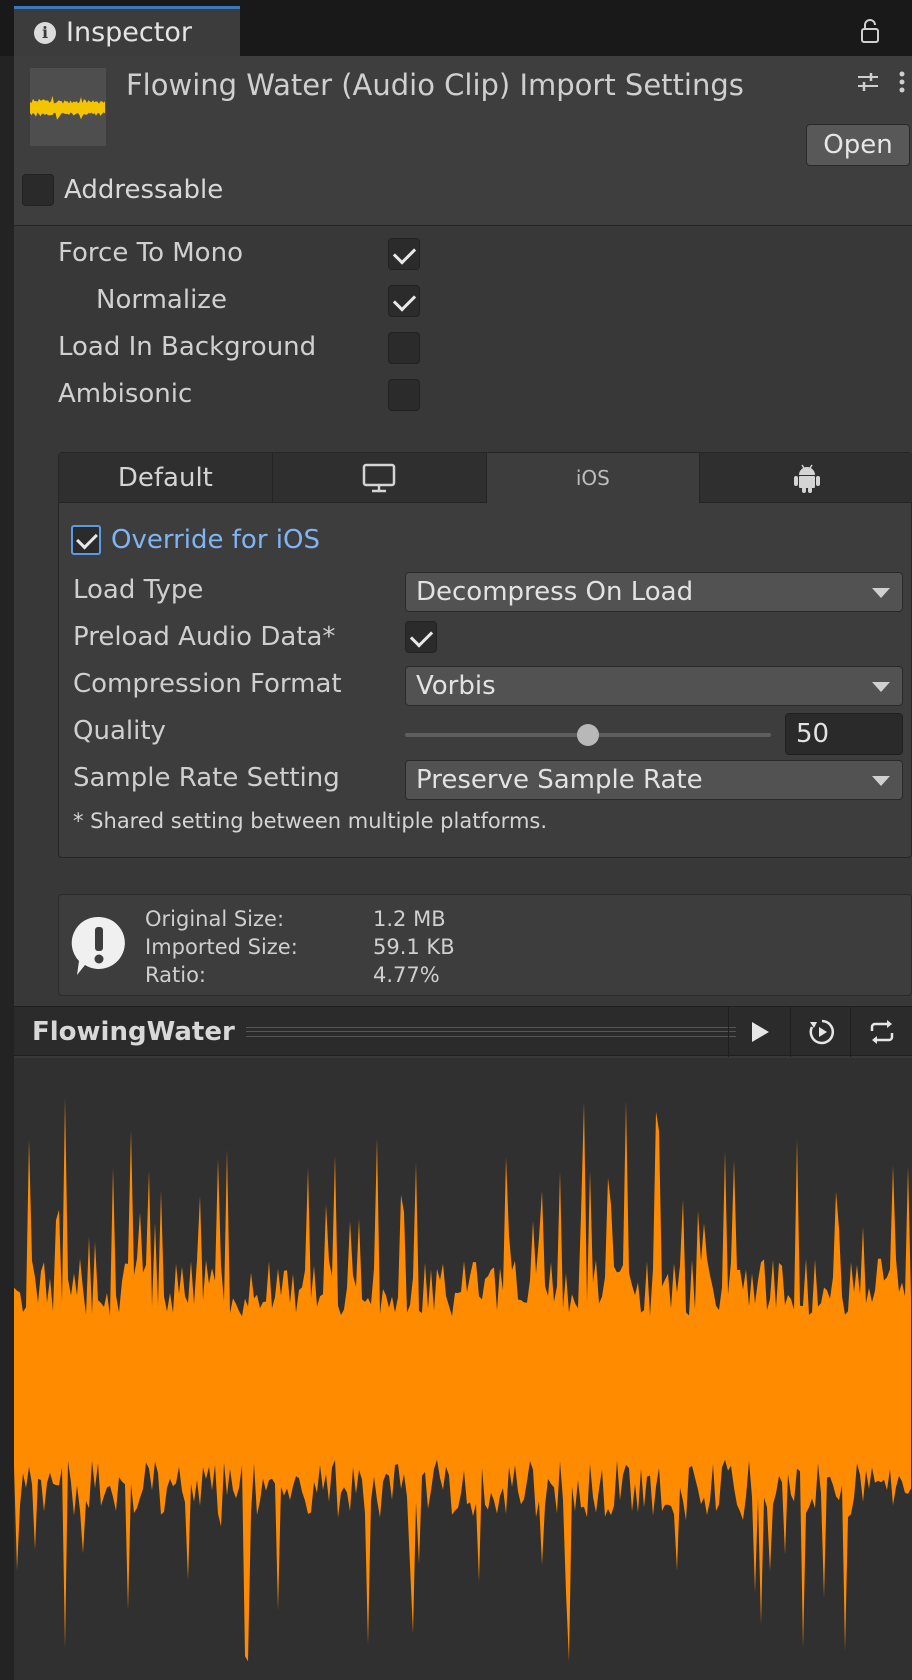 Image resolution: width=912 pixels, height=1680 pixels. I want to click on preview-drag-handle, so click(491, 1032).